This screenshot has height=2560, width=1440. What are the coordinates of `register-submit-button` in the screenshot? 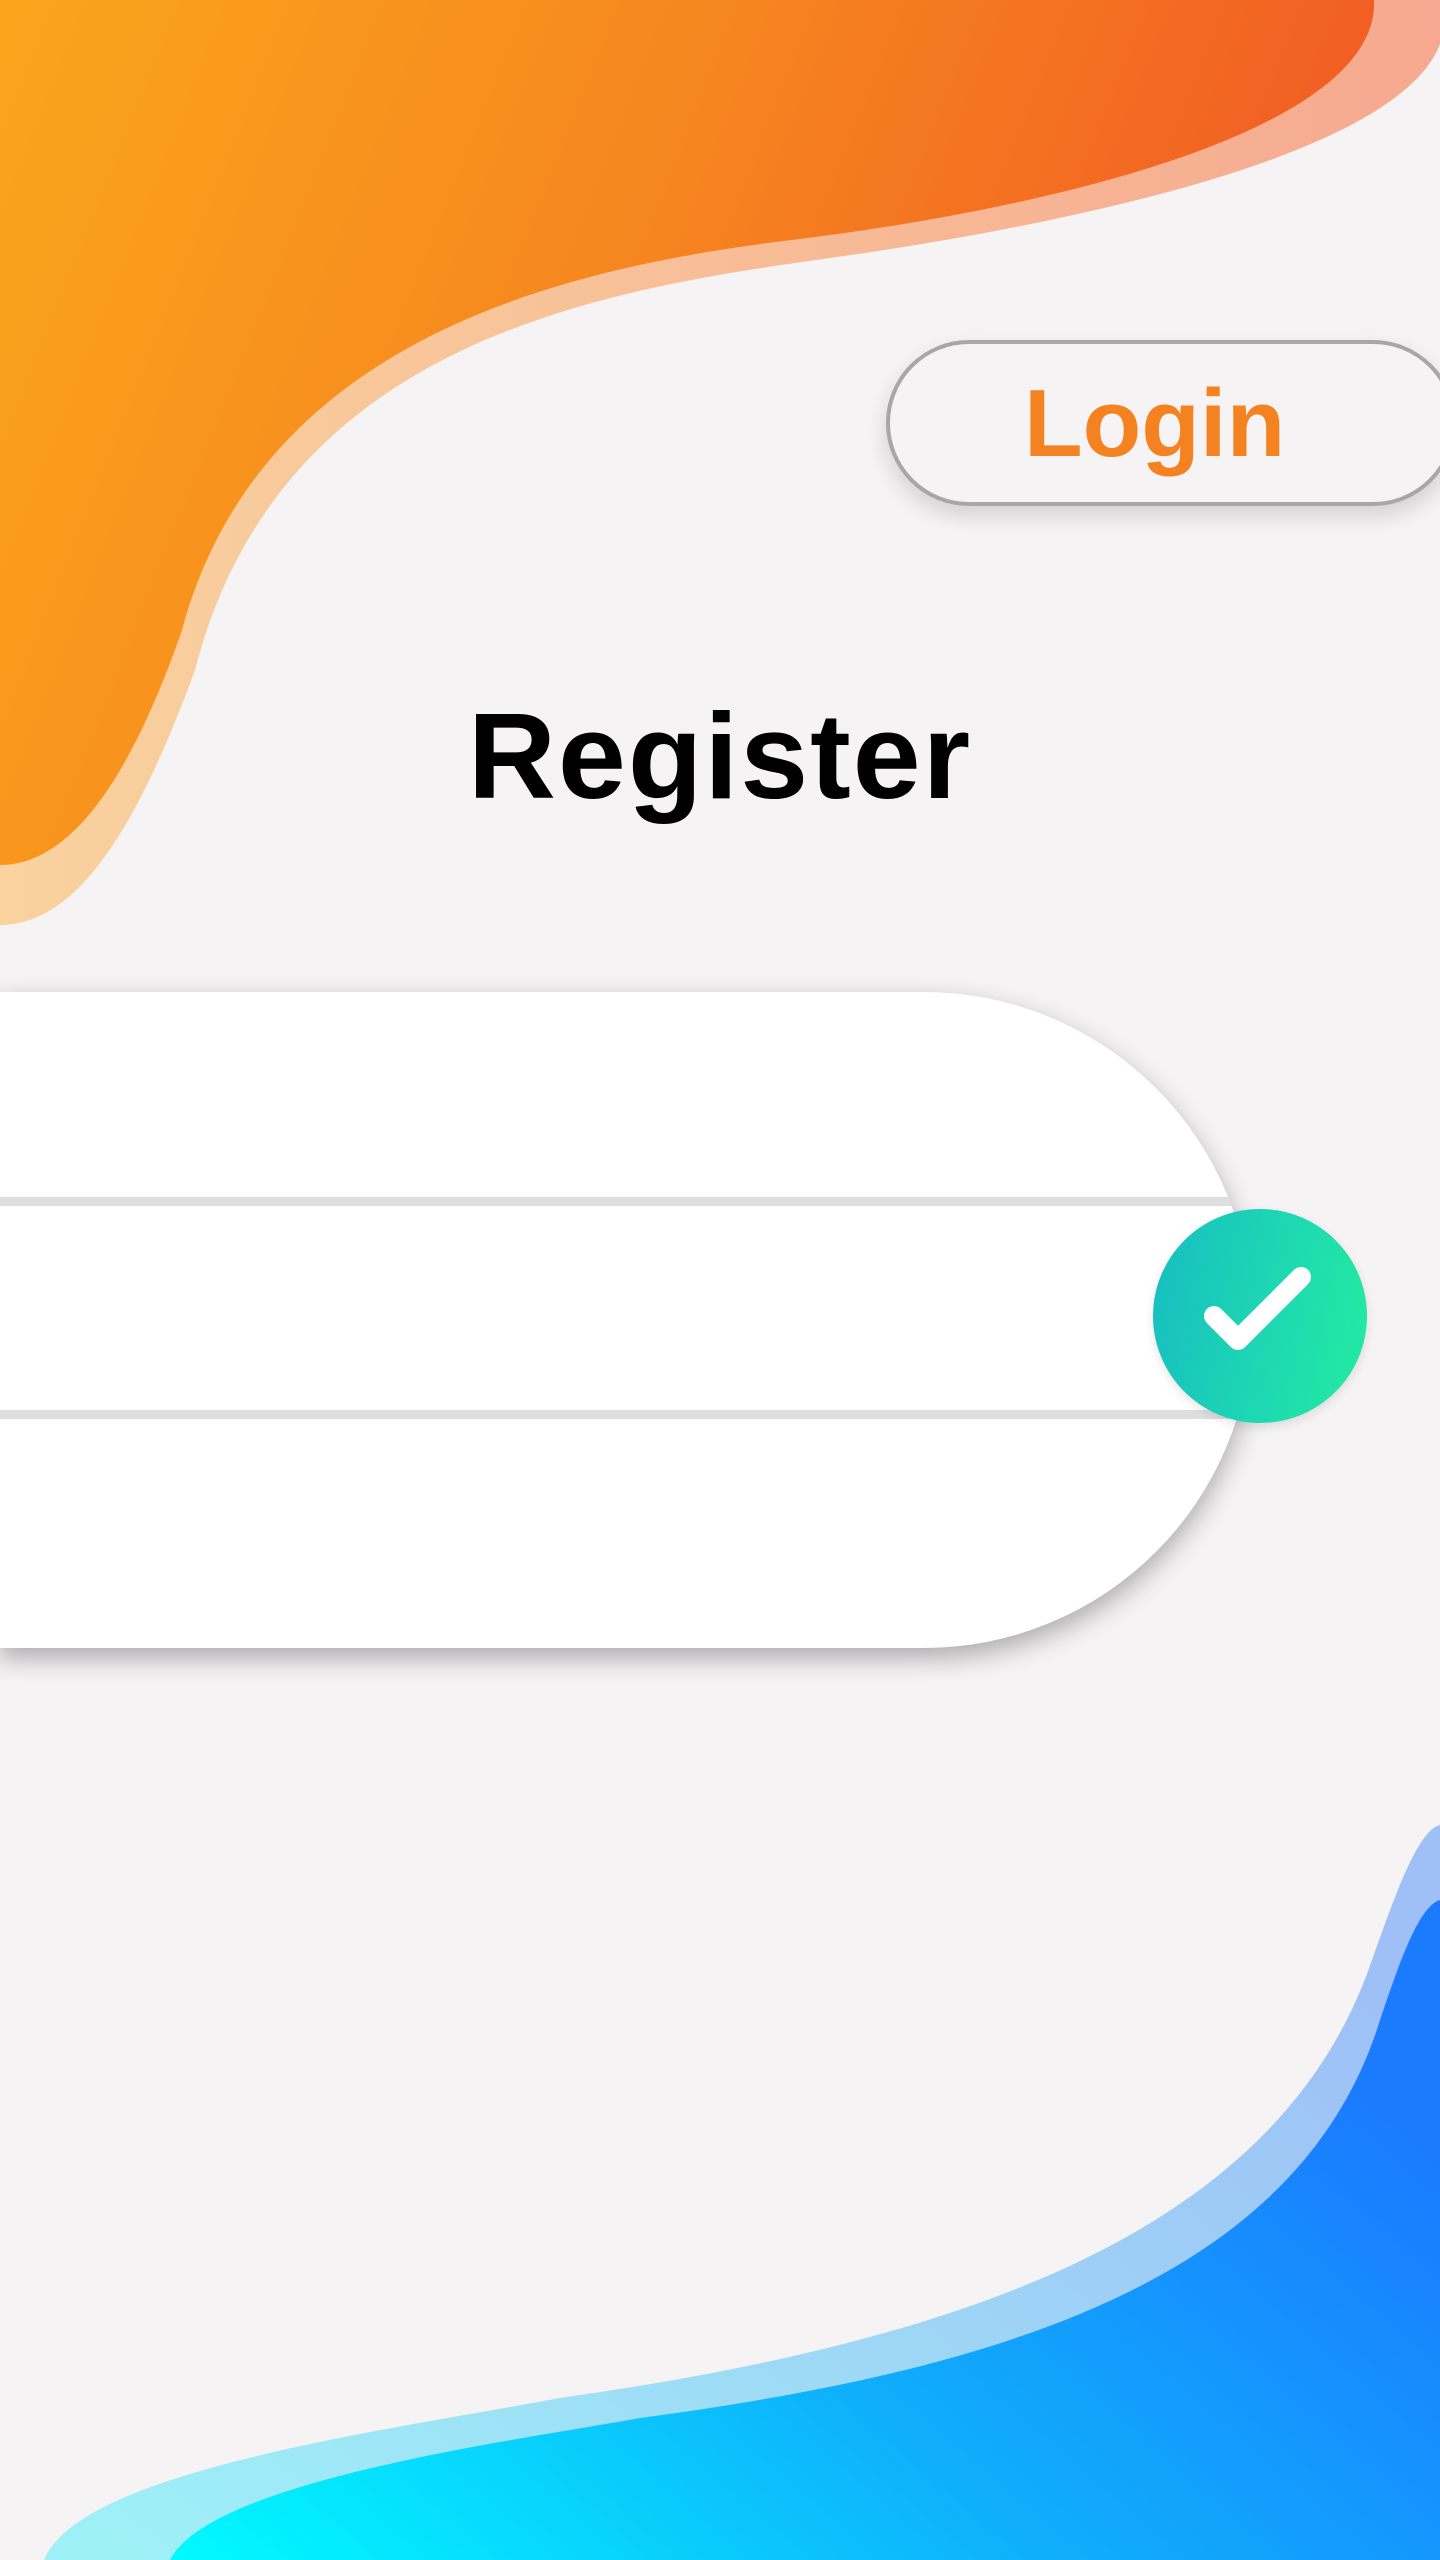 It's located at (1260, 1316).